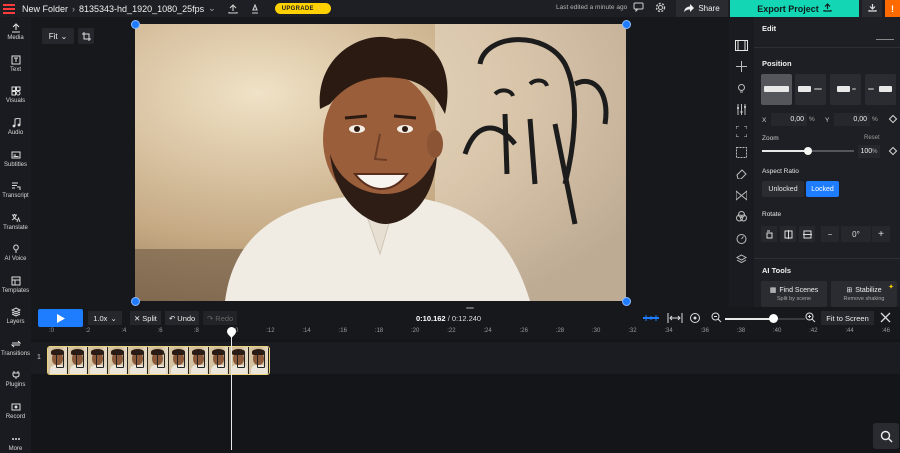  I want to click on download-button, so click(872, 8).